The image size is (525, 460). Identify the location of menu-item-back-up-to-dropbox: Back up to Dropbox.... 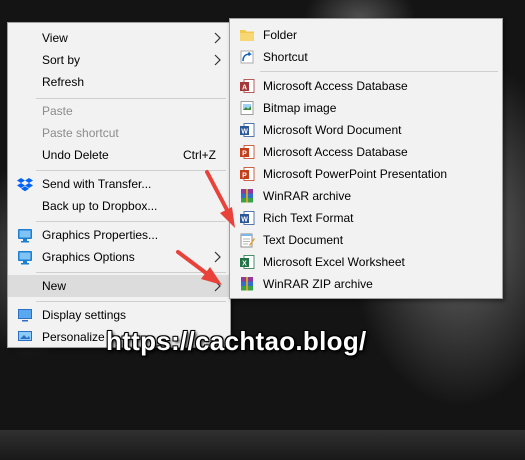
(119, 206).